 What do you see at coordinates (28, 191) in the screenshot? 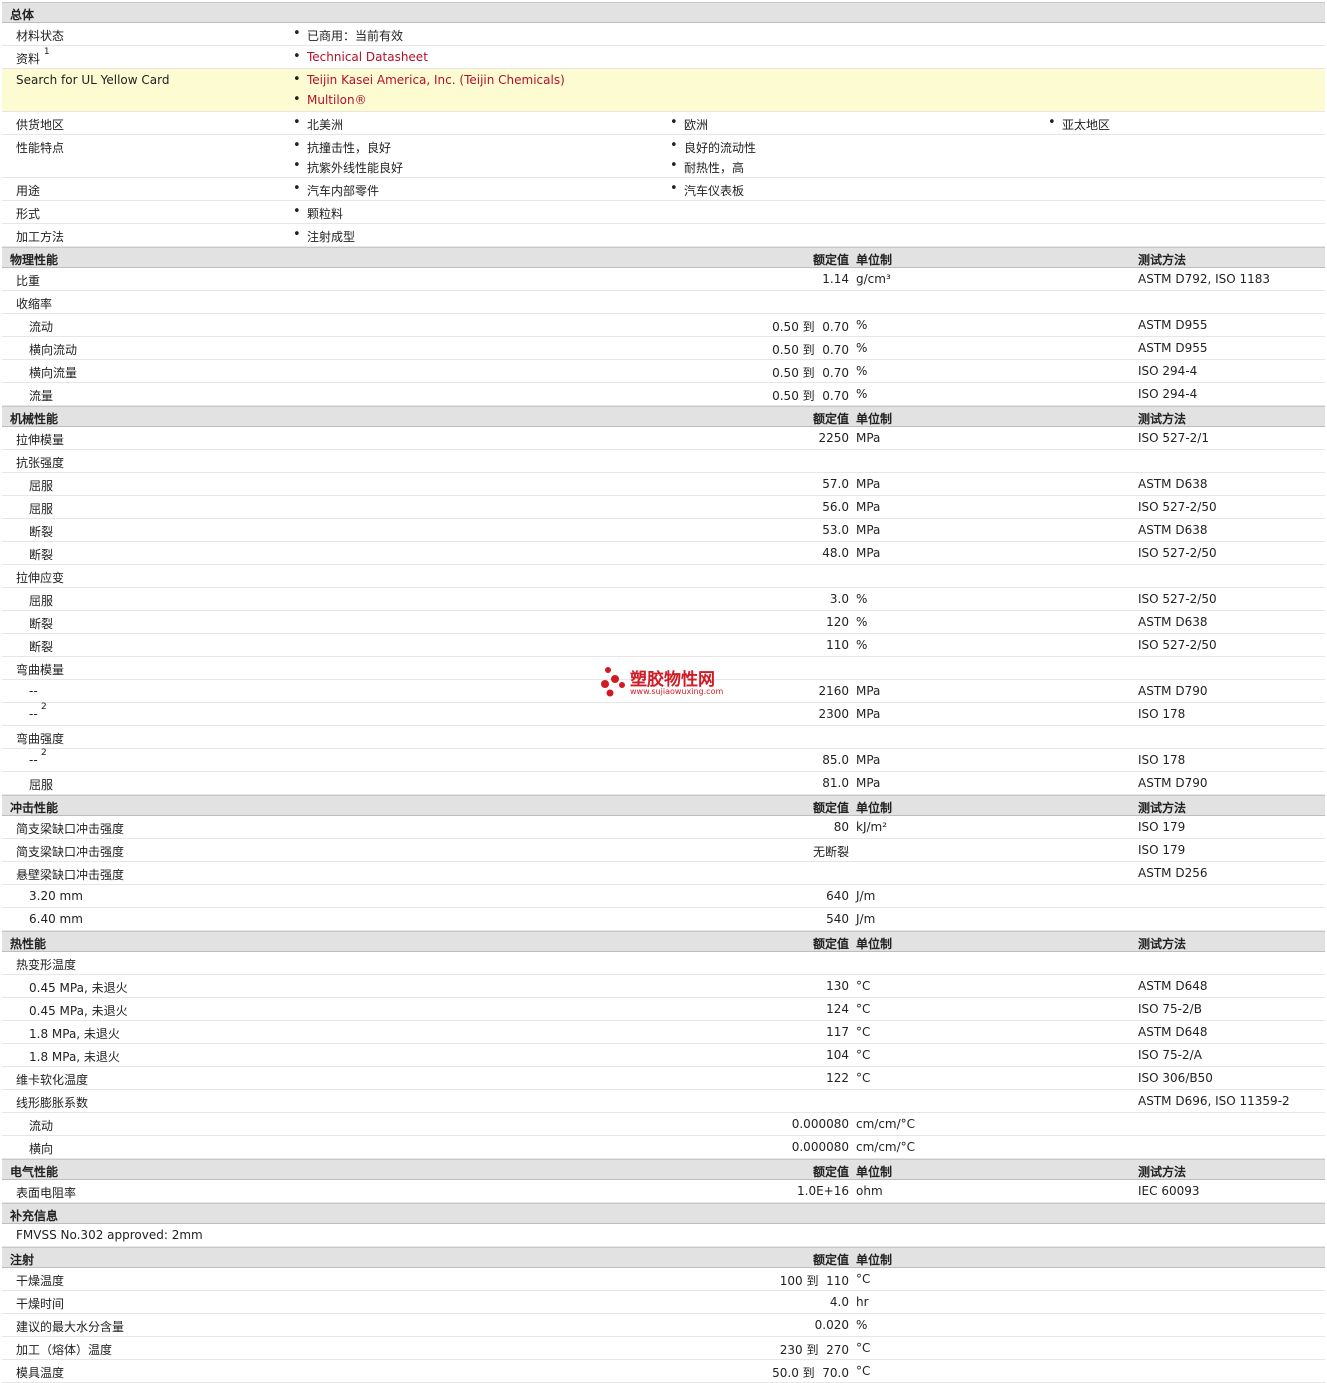
I see `row-label: 用途` at bounding box center [28, 191].